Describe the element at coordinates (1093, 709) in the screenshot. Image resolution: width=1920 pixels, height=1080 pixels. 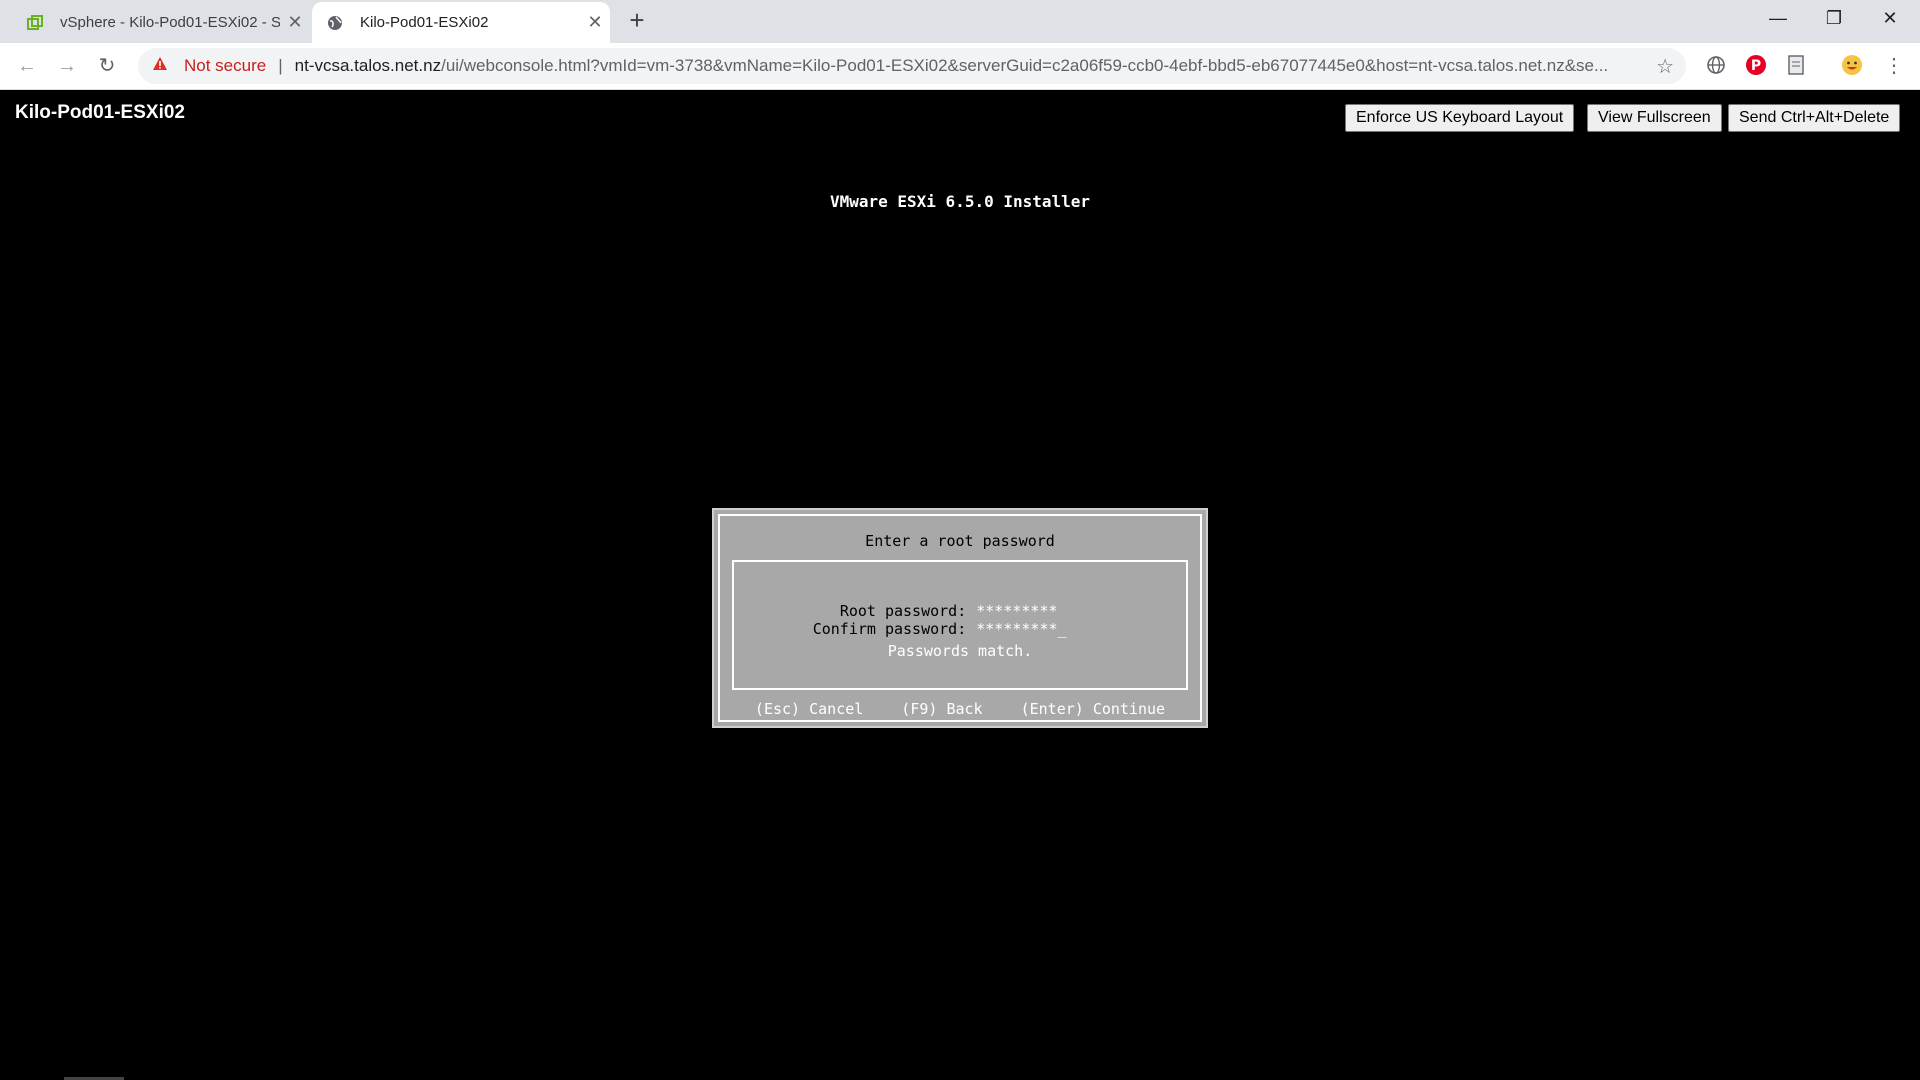
I see `continue-key-hint: (Enter) Continue` at that location.